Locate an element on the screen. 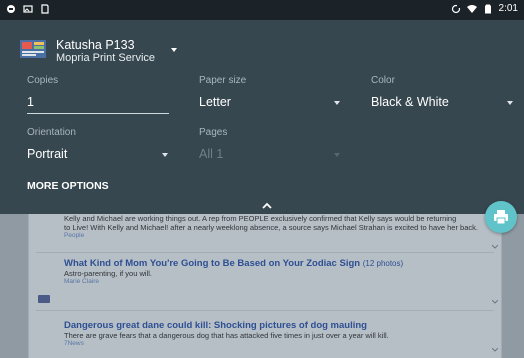  color-label: Color is located at coordinates (383, 80).